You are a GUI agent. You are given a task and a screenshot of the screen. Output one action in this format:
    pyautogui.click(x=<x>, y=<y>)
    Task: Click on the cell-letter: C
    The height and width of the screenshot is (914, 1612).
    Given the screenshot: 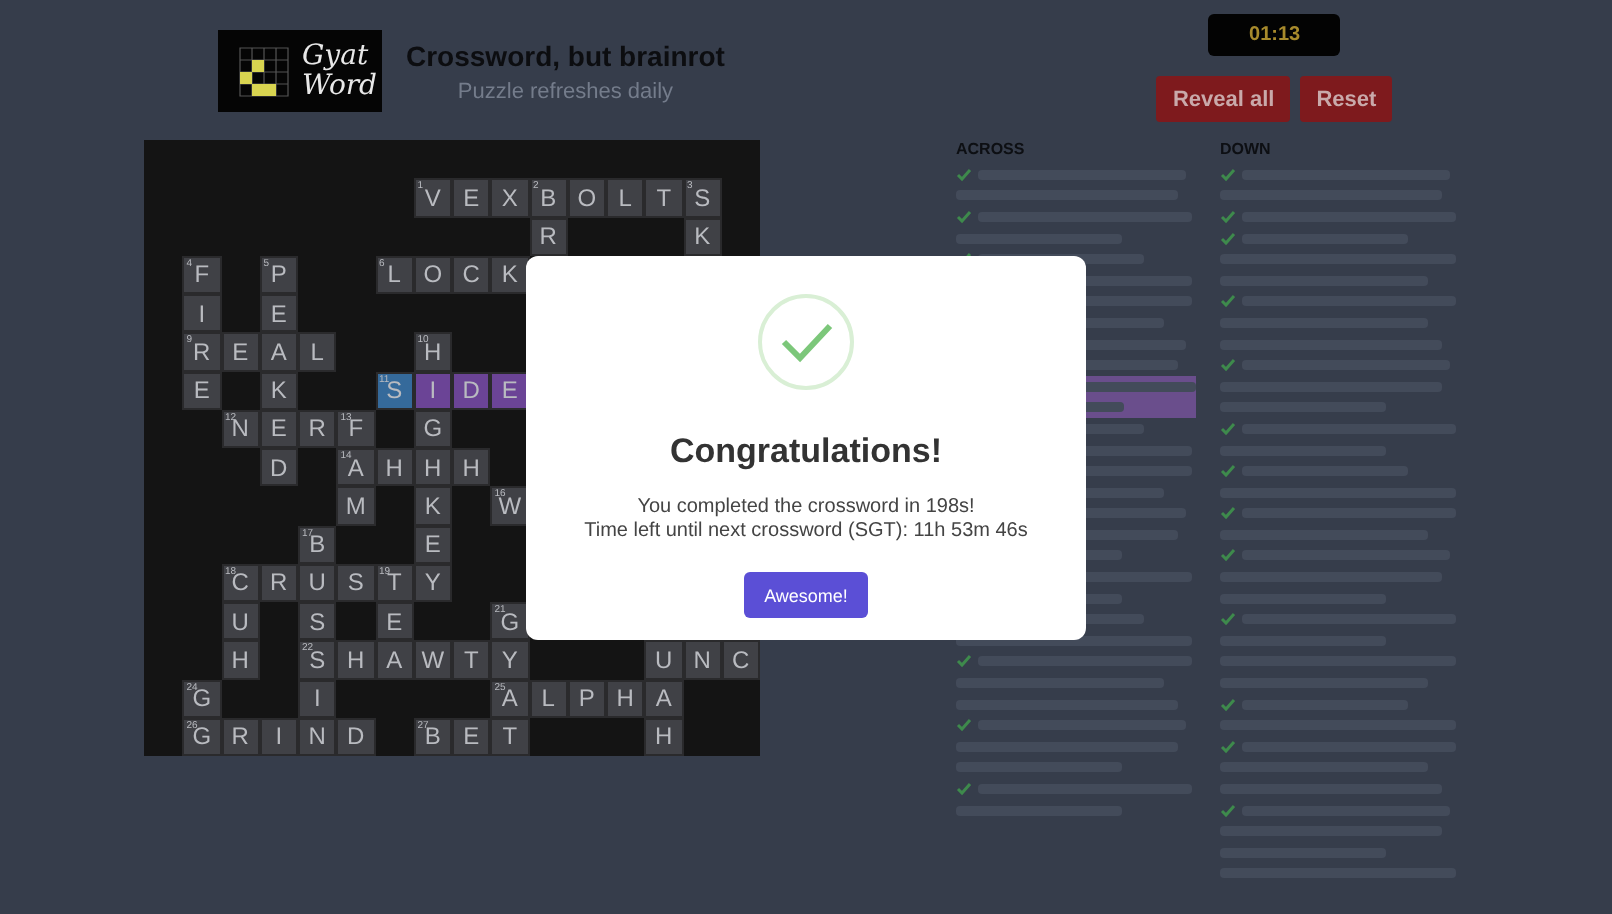 What is the action you would take?
    pyautogui.click(x=741, y=659)
    